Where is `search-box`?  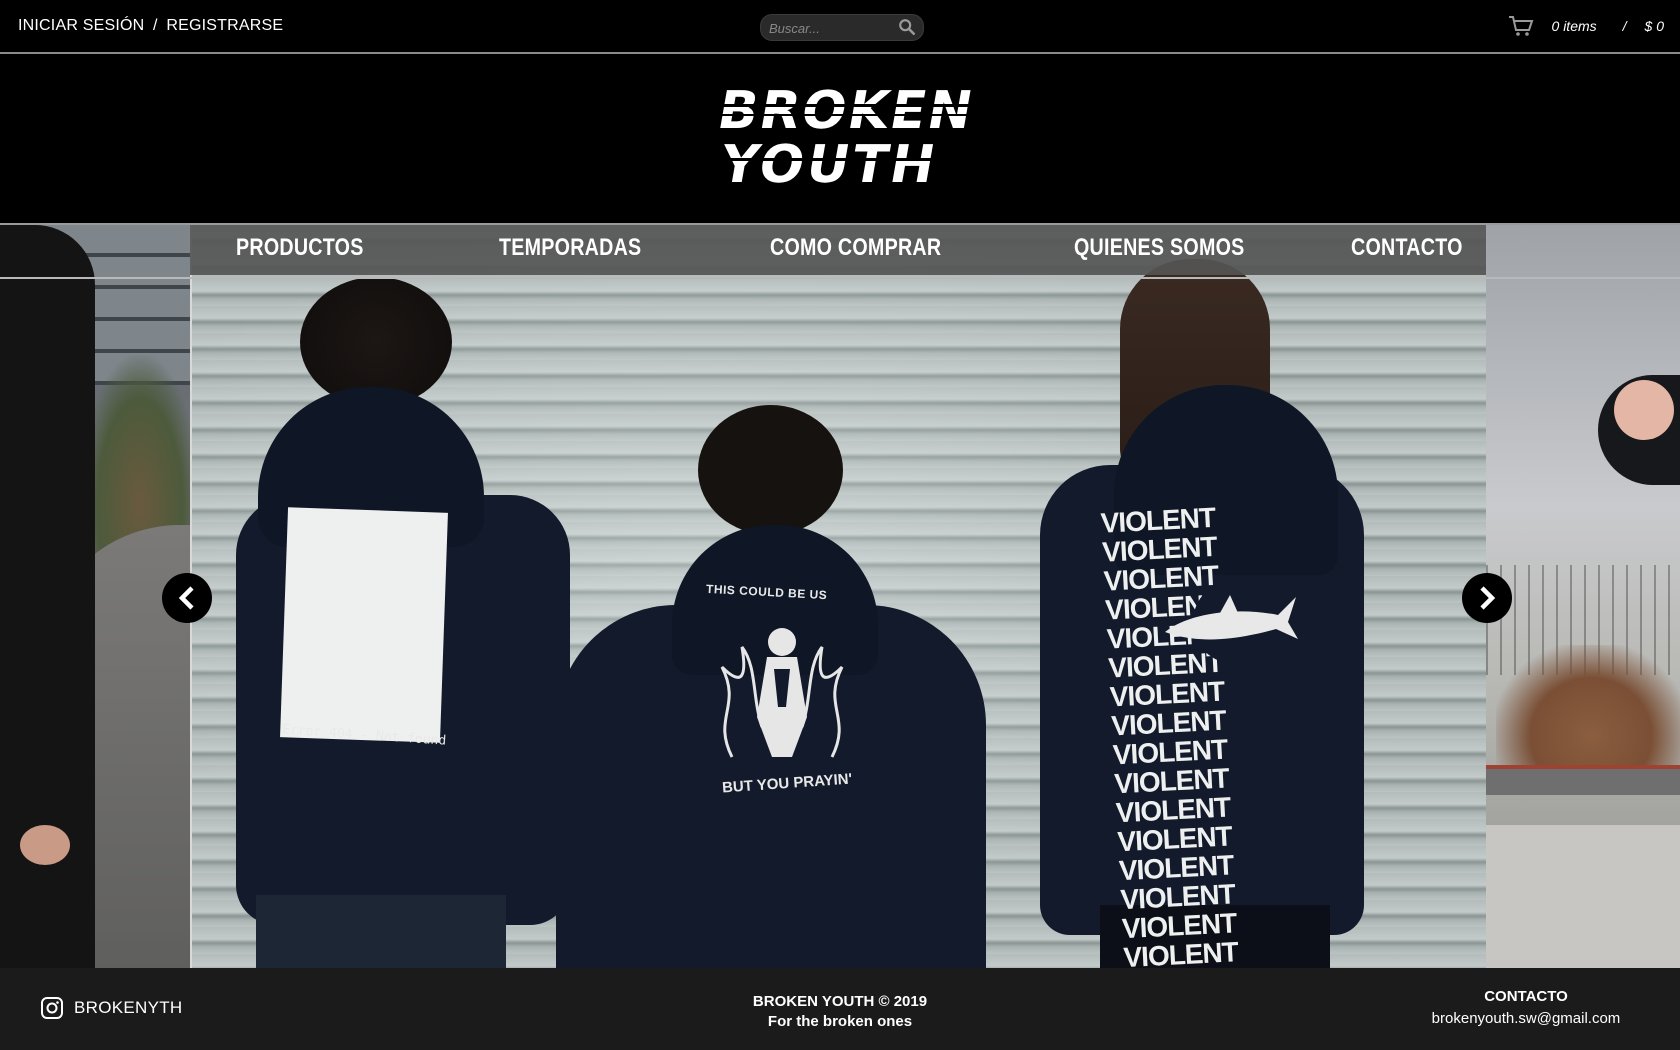 search-box is located at coordinates (842, 27).